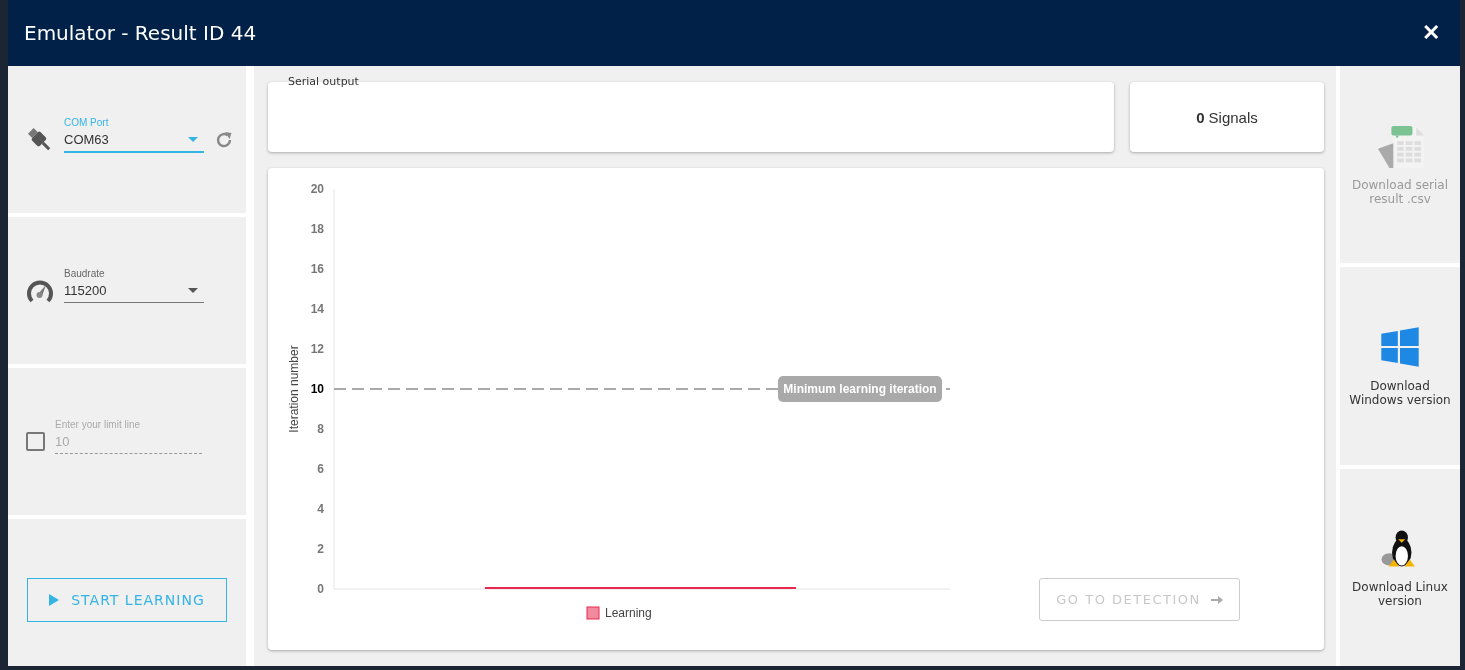 Image resolution: width=1465 pixels, height=670 pixels. Describe the element at coordinates (317, 229) in the screenshot. I see `y-tick-label: 18` at that location.